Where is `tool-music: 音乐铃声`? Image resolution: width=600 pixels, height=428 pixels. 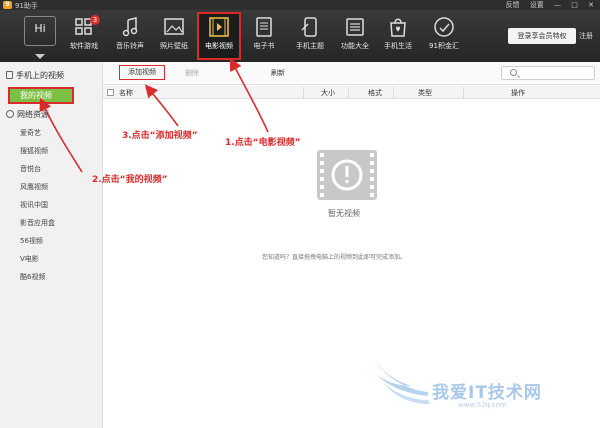
tool-music: 音乐铃声 is located at coordinates (130, 36).